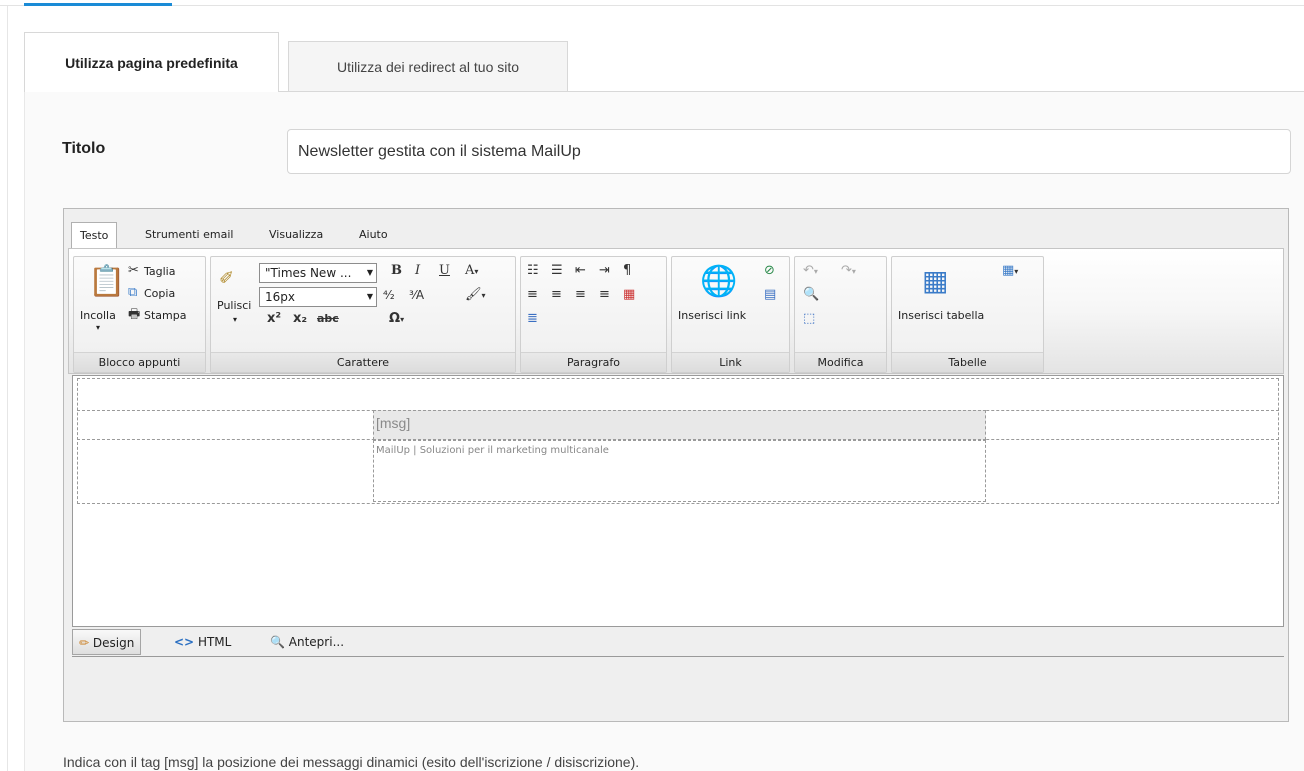  I want to click on insert-link-button: Inserisci link, so click(712, 315).